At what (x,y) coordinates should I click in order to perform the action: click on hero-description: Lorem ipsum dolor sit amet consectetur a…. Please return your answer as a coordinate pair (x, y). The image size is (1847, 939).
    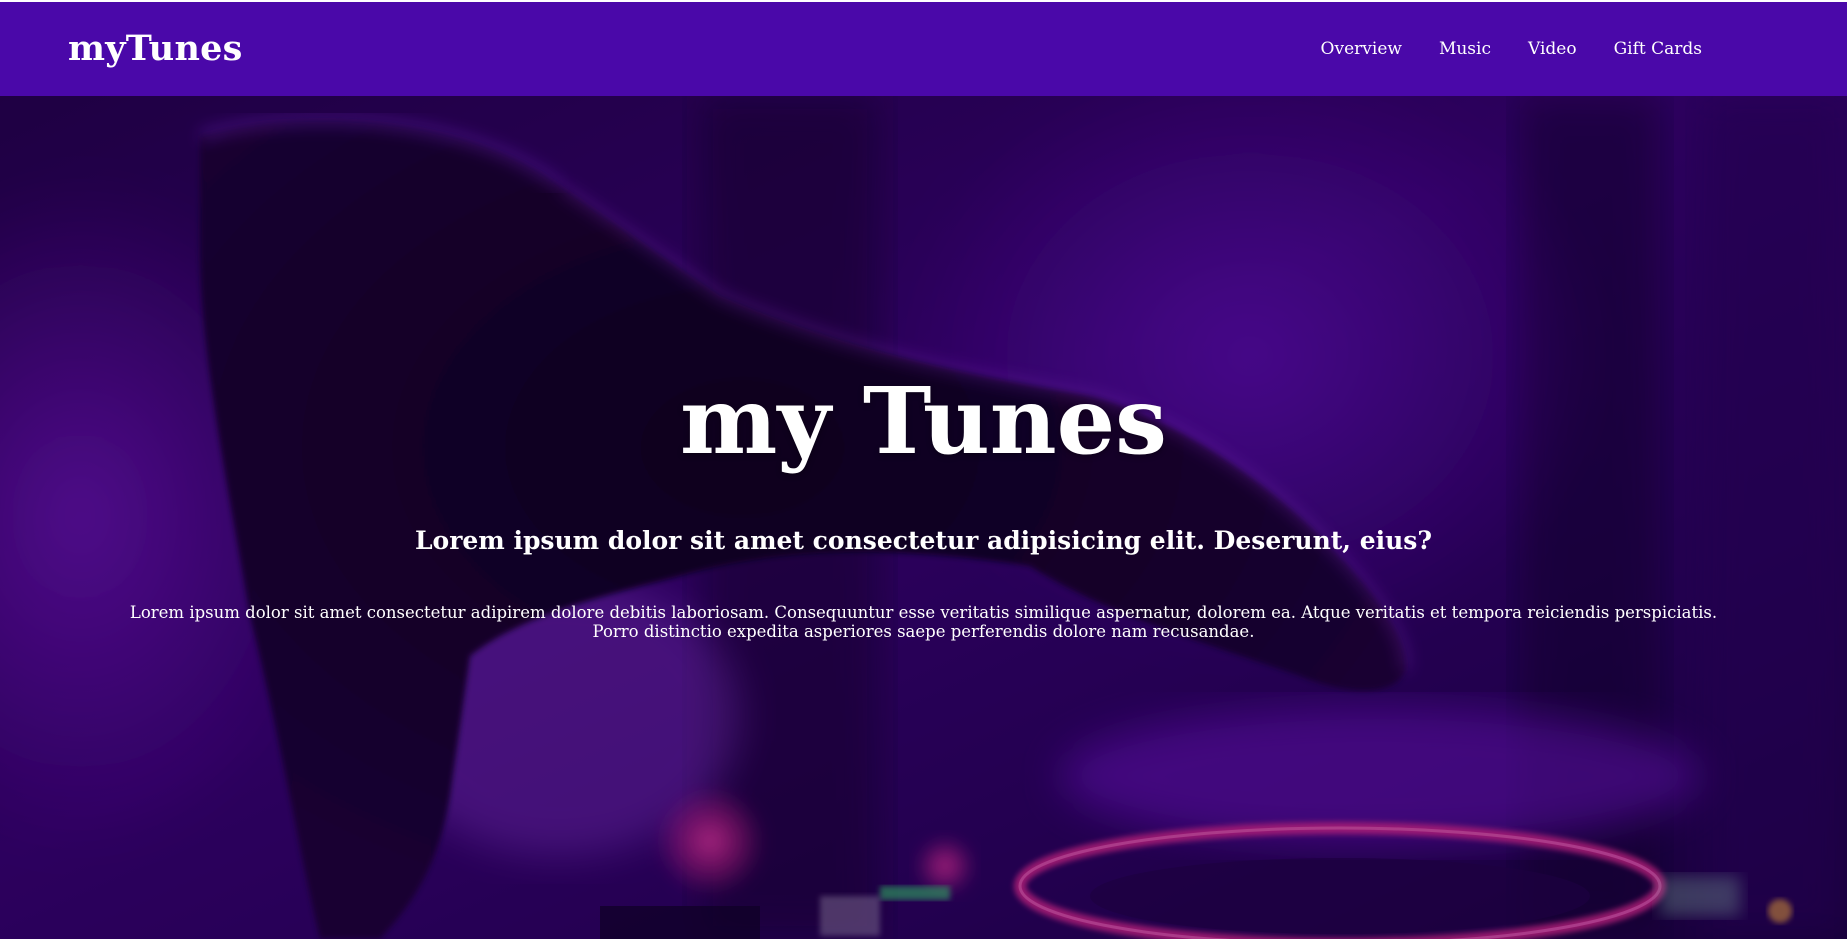
    Looking at the image, I should click on (923, 622).